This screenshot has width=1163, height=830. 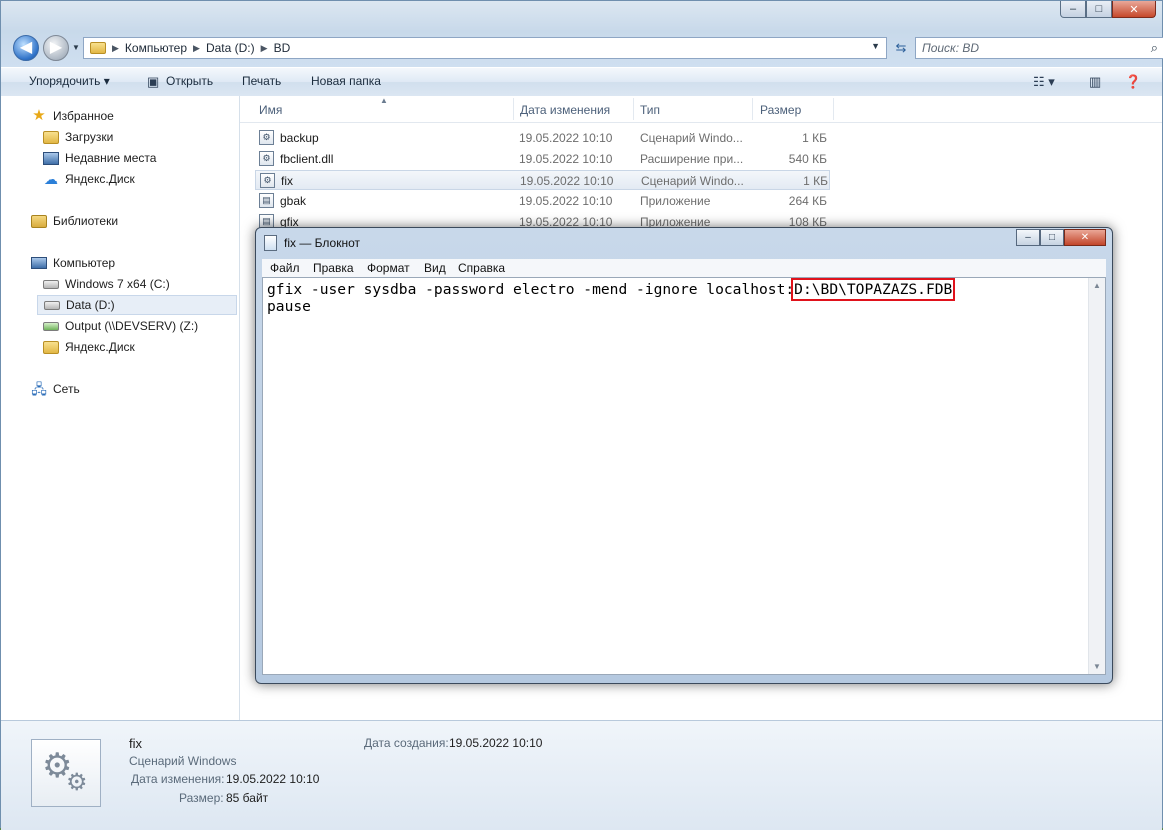 I want to click on sidebar-item-yandex-disk-2: Яндекс.Диск, so click(x=89, y=347).